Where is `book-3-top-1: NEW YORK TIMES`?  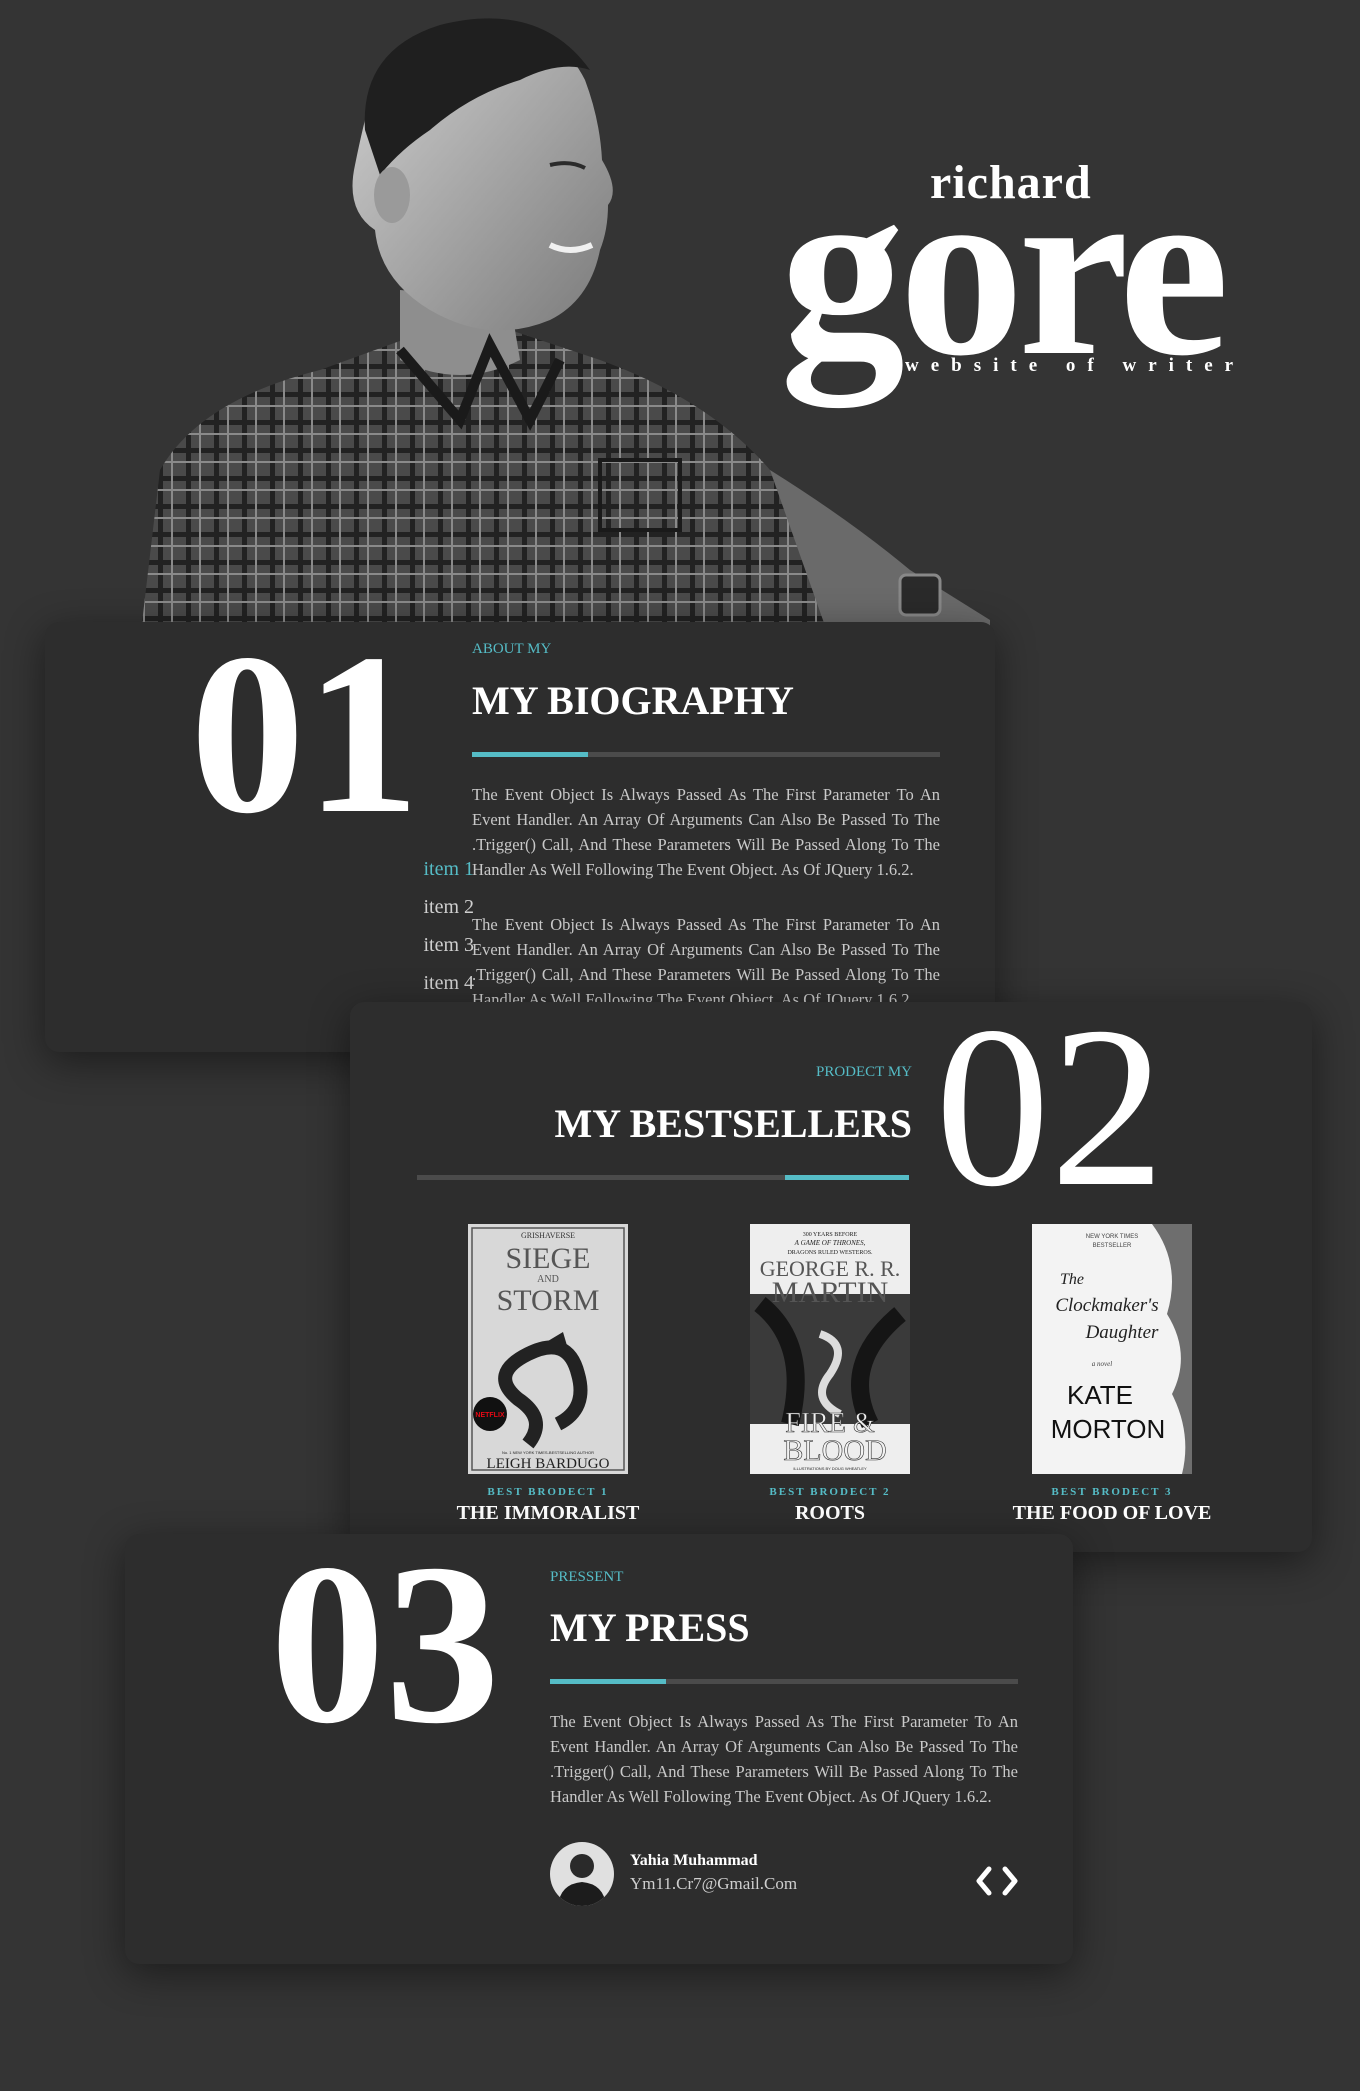
book-3-top-1: NEW YORK TIMES is located at coordinates (1112, 1237).